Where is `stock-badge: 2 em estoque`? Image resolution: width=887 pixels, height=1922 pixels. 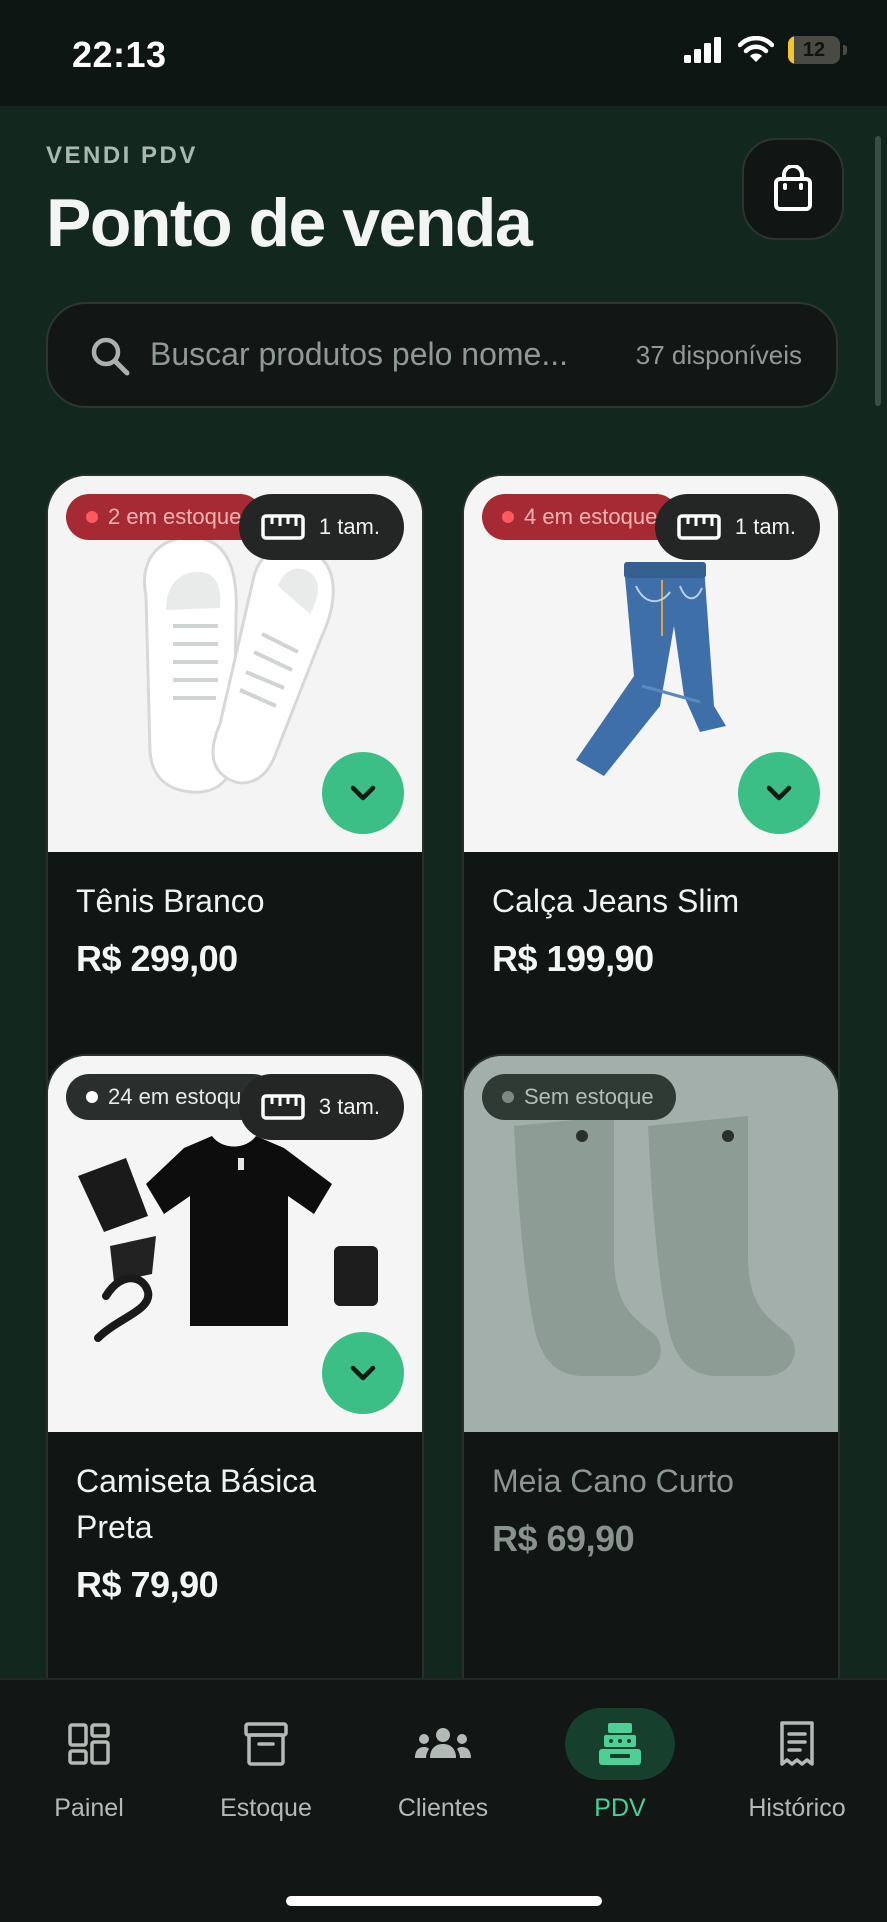
stock-badge: 2 em estoque is located at coordinates (165, 517).